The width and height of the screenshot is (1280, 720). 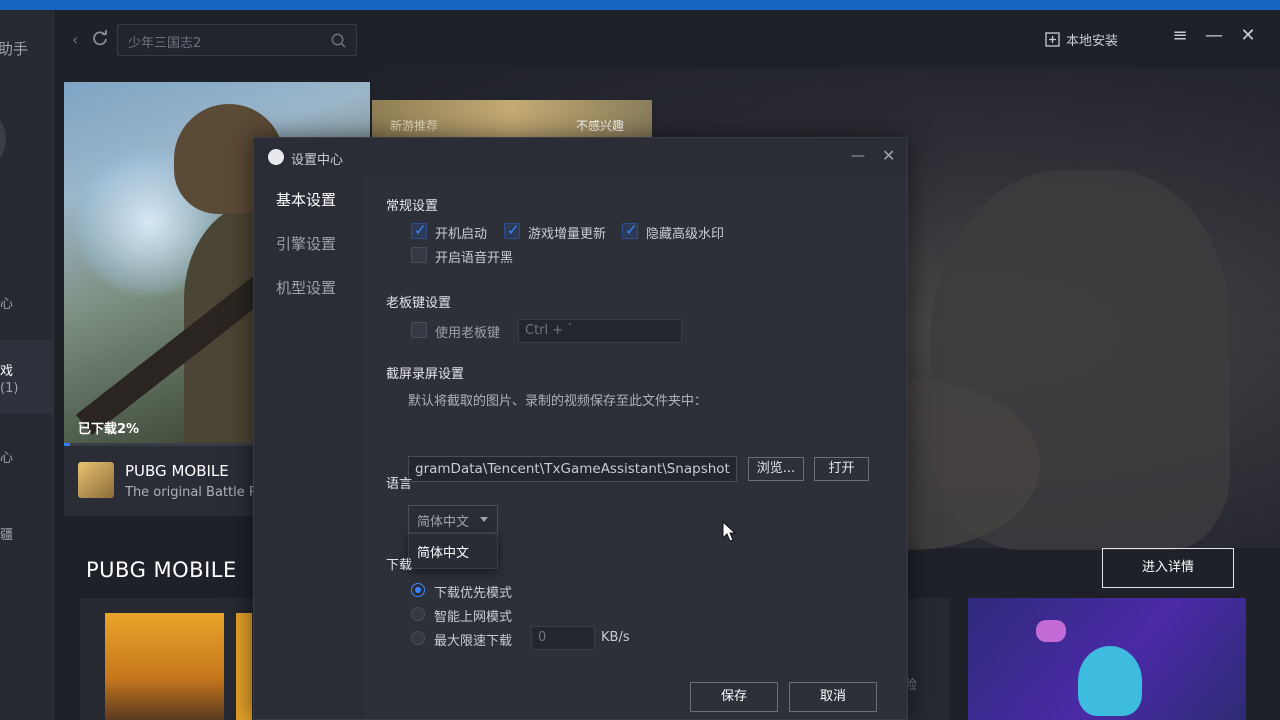 What do you see at coordinates (1180, 36) in the screenshot?
I see `menu-icon: ≡` at bounding box center [1180, 36].